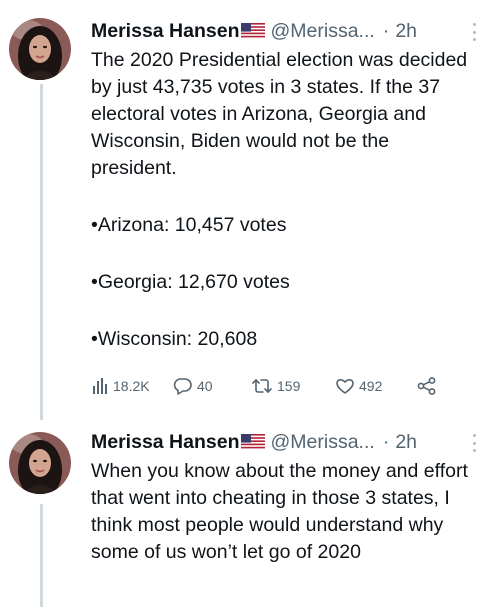 This screenshot has height=607, width=493. I want to click on share-icon, so click(427, 386).